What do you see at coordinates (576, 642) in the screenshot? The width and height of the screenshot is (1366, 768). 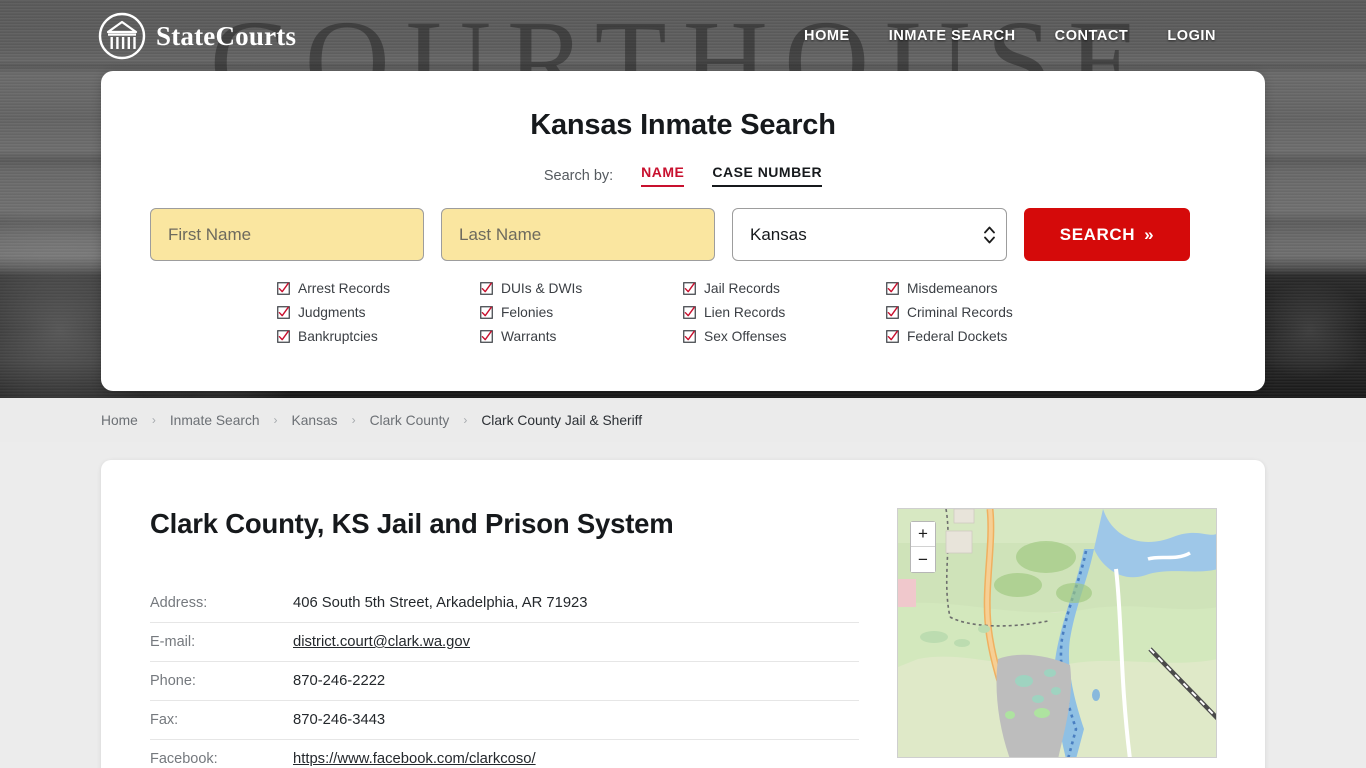 I see `detail-value-email: district.court@clark.wa.gov` at bounding box center [576, 642].